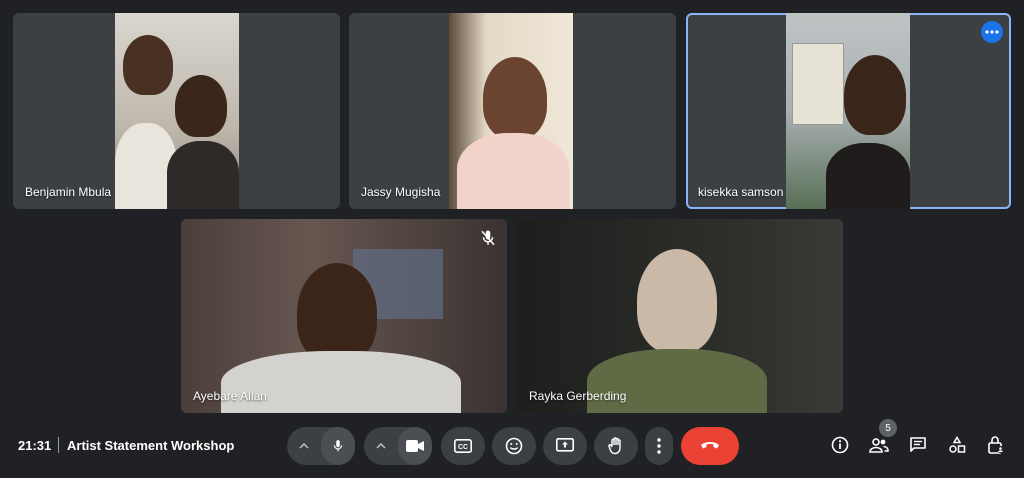 Image resolution: width=1024 pixels, height=478 pixels. Describe the element at coordinates (578, 396) in the screenshot. I see `participant-name: Rayka Gerberding` at that location.